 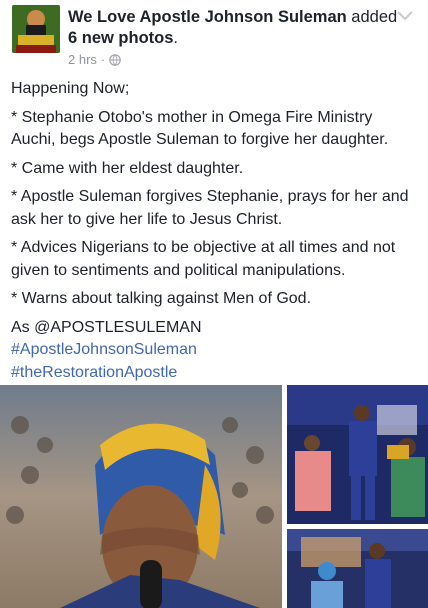 What do you see at coordinates (176, 38) in the screenshot?
I see `action-end: .` at bounding box center [176, 38].